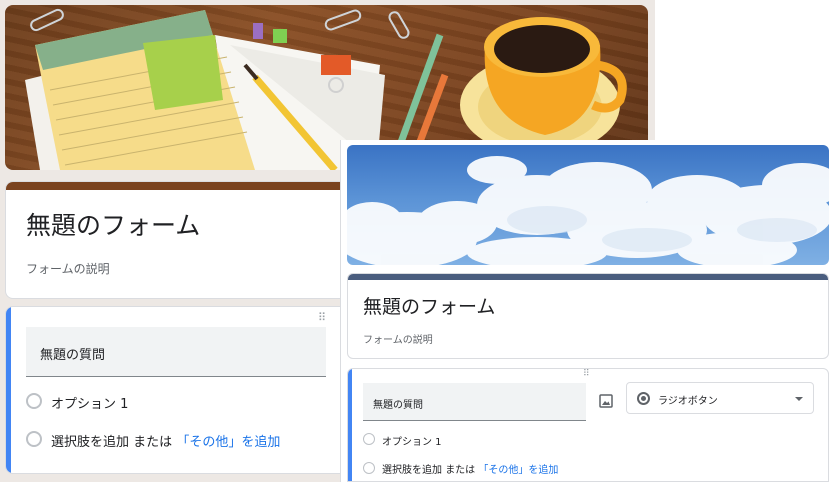  I want to click on chevron-down-icon, so click(799, 399).